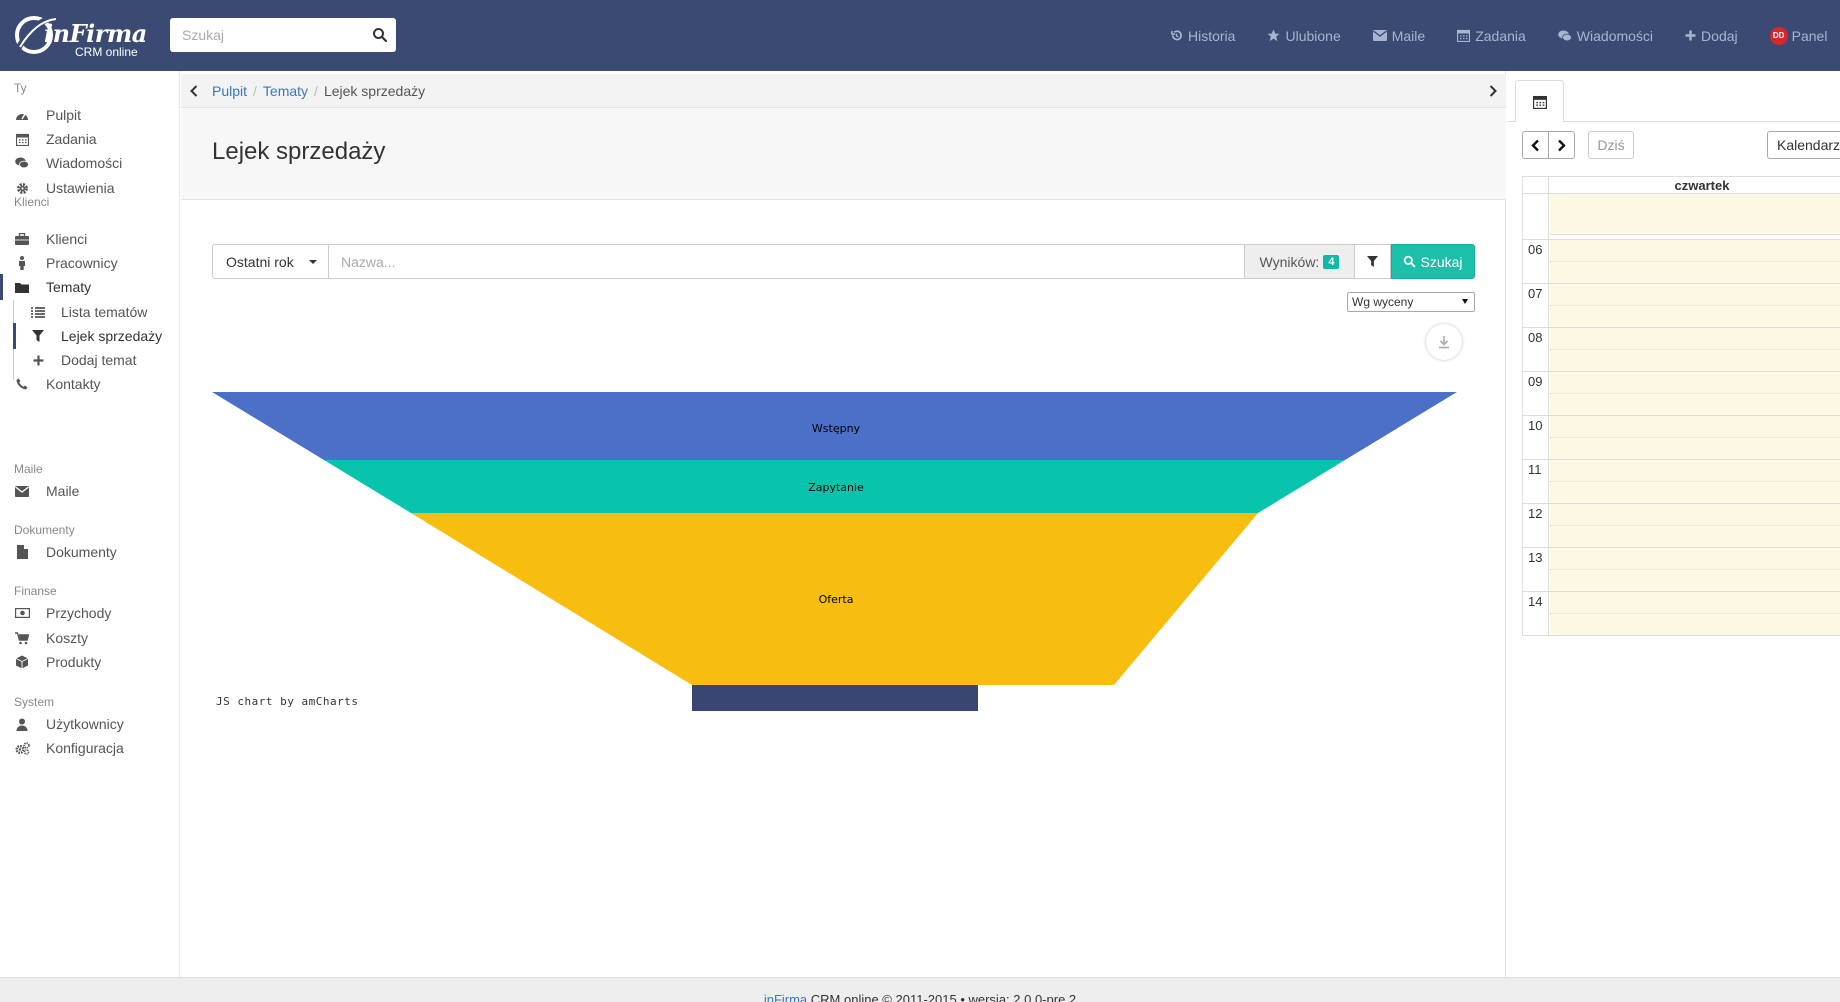 The height and width of the screenshot is (1002, 1840). What do you see at coordinates (22, 552) in the screenshot?
I see `file-icon` at bounding box center [22, 552].